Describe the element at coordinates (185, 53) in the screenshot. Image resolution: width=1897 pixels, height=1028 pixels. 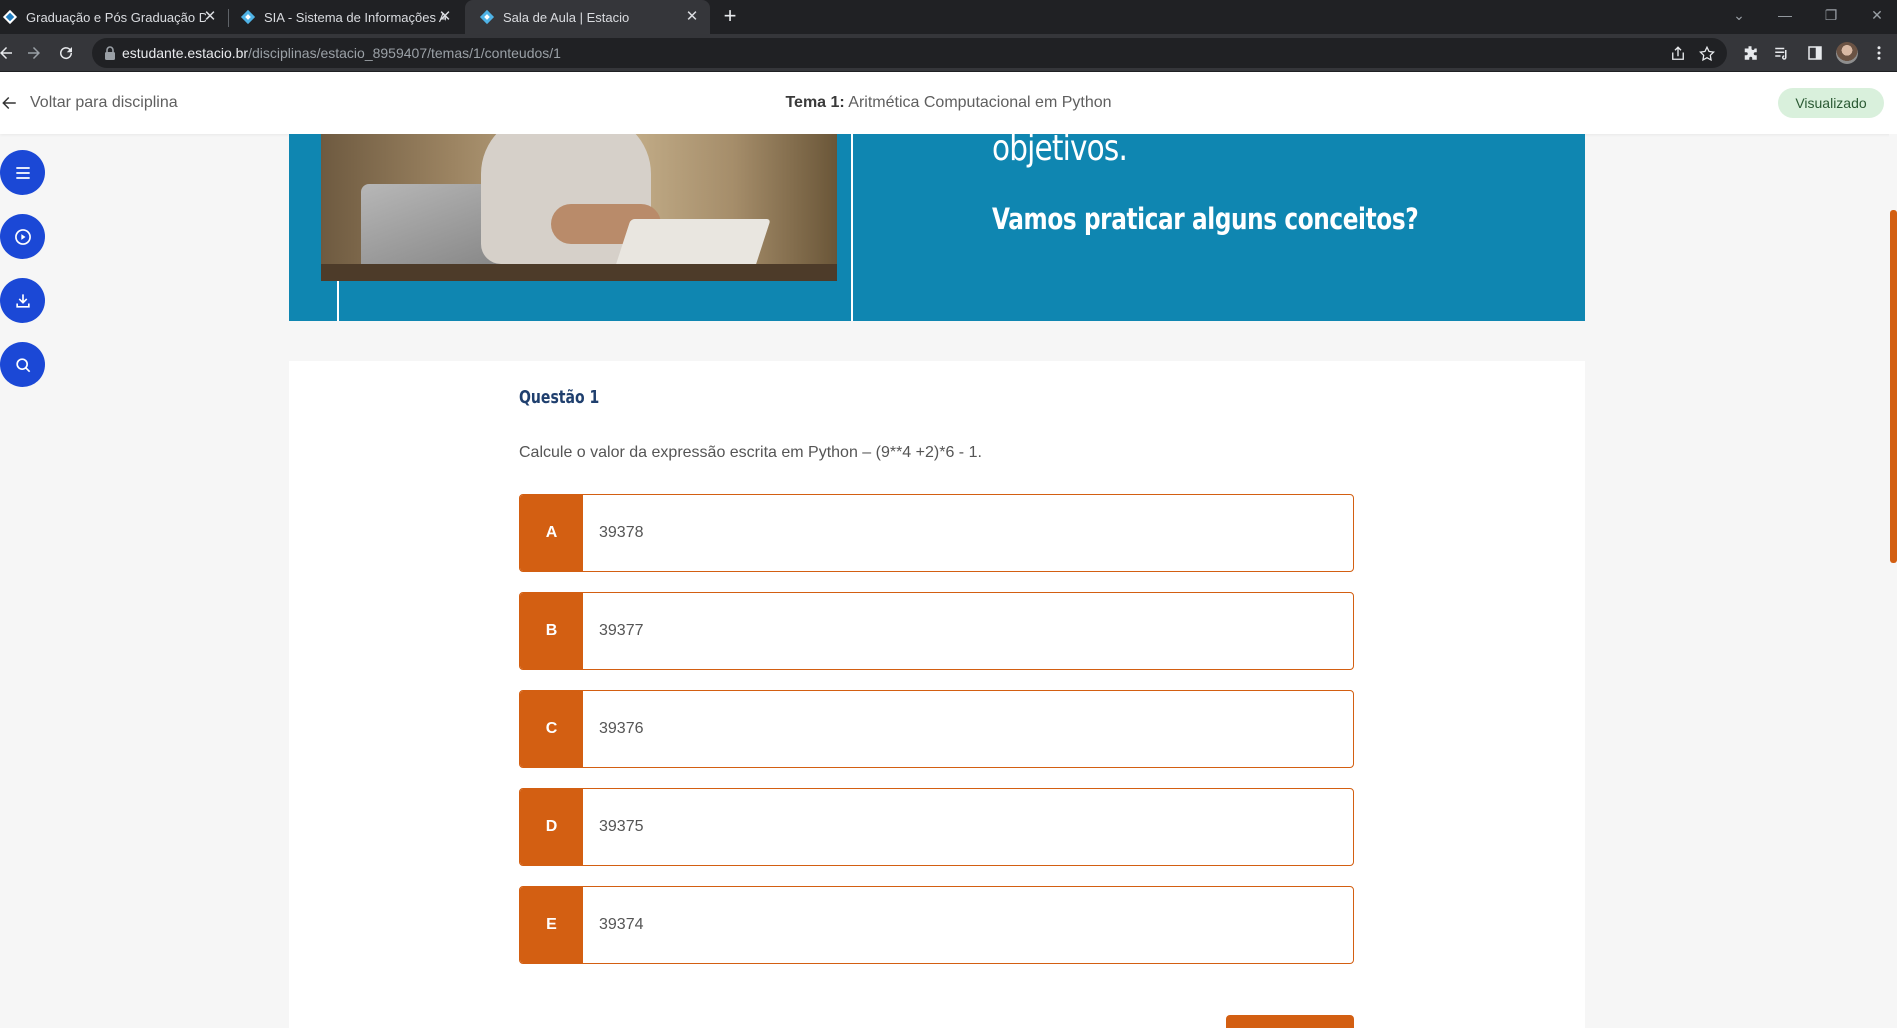
I see `url-host: estudante.estacio.br` at that location.